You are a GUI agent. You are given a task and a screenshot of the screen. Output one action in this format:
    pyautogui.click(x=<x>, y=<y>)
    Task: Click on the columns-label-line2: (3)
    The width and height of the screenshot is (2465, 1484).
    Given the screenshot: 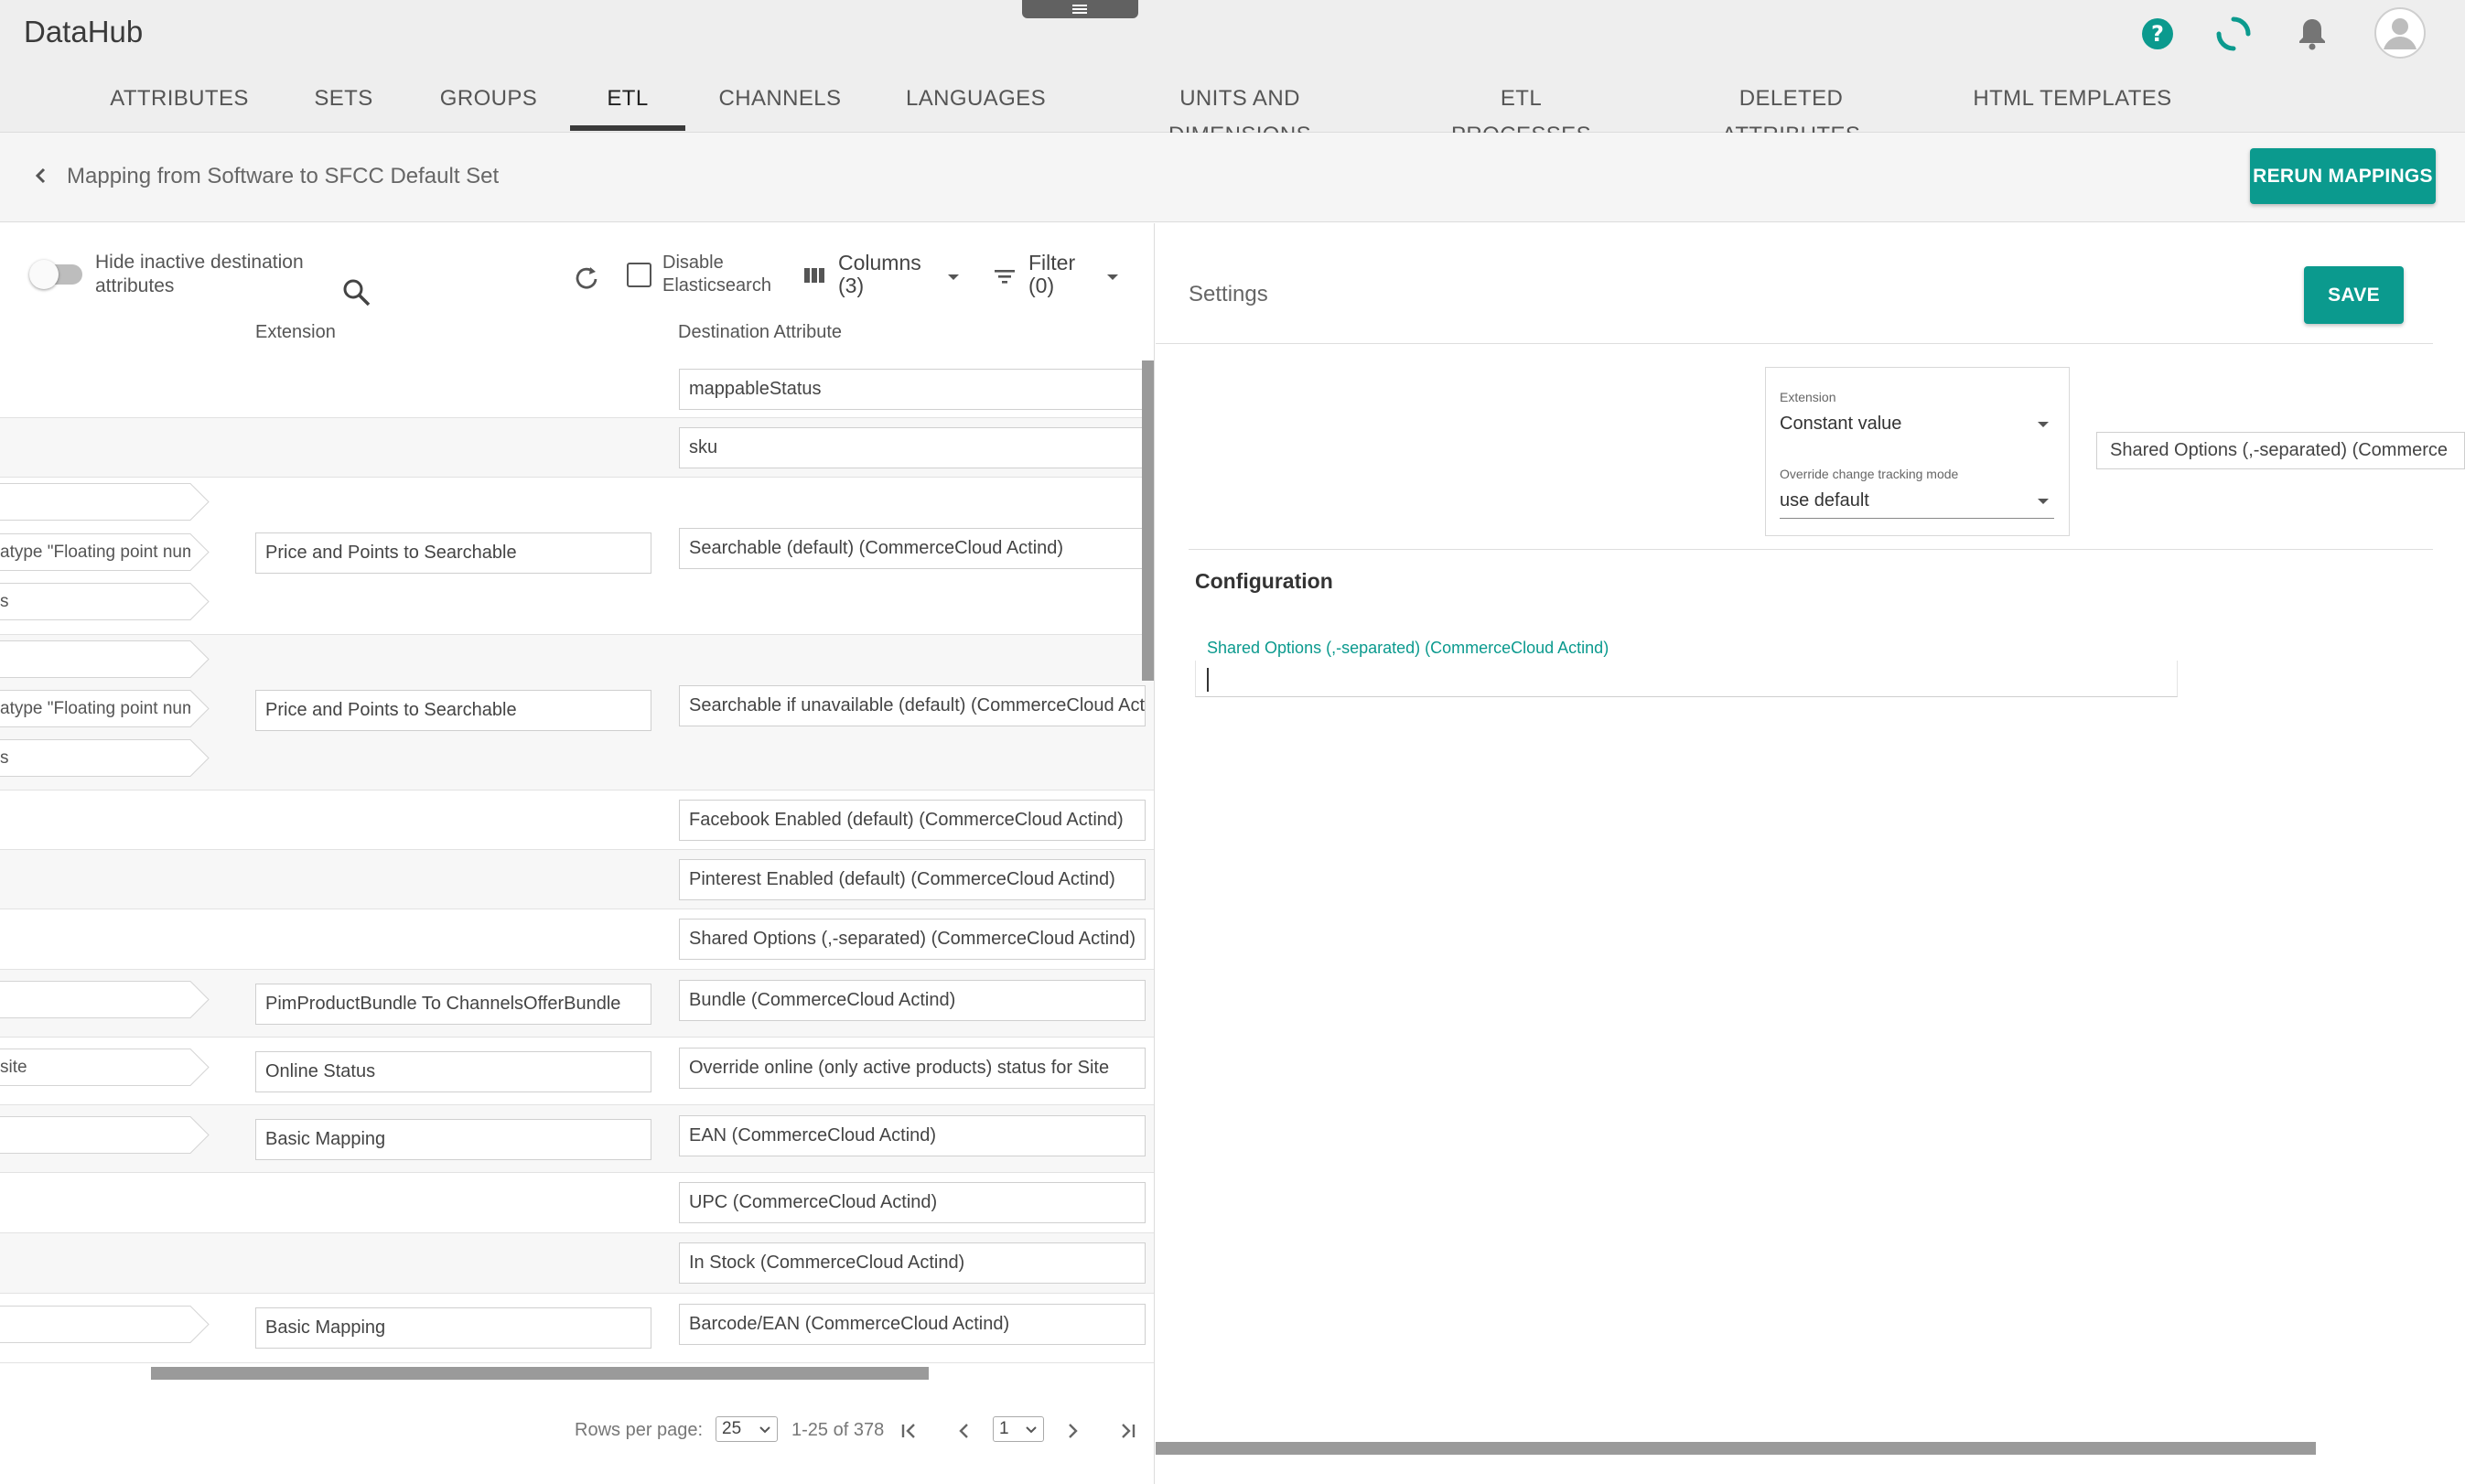 What is the action you would take?
    pyautogui.click(x=851, y=285)
    